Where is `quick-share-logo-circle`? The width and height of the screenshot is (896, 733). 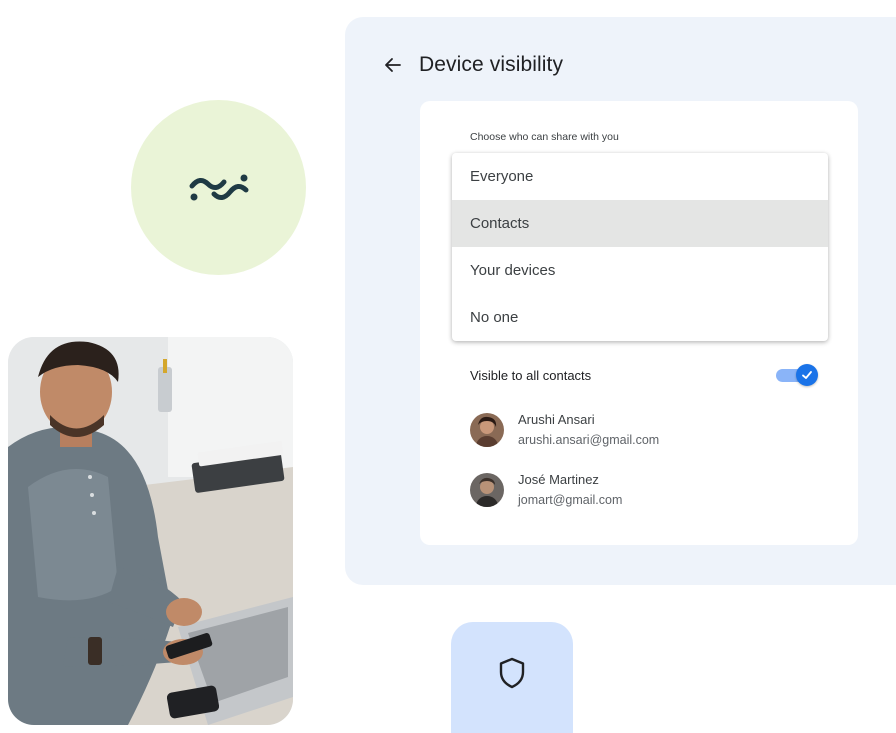
quick-share-logo-circle is located at coordinates (218, 187).